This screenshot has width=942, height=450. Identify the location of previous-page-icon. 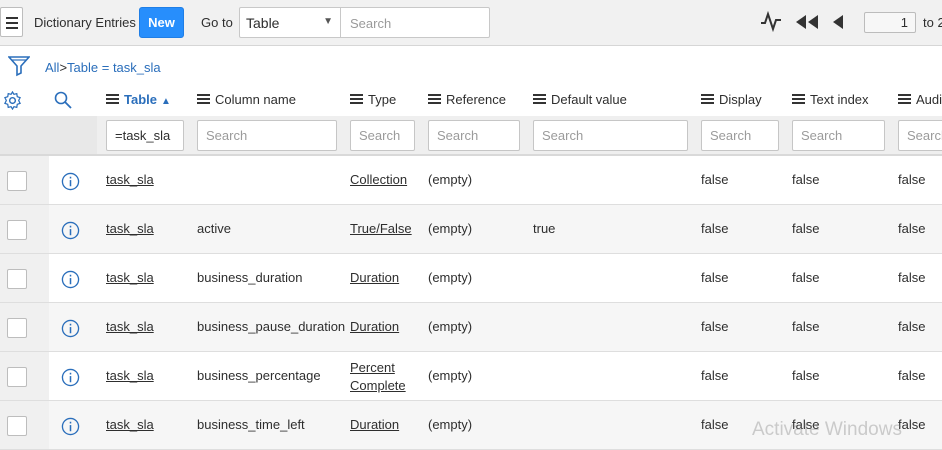
(838, 22).